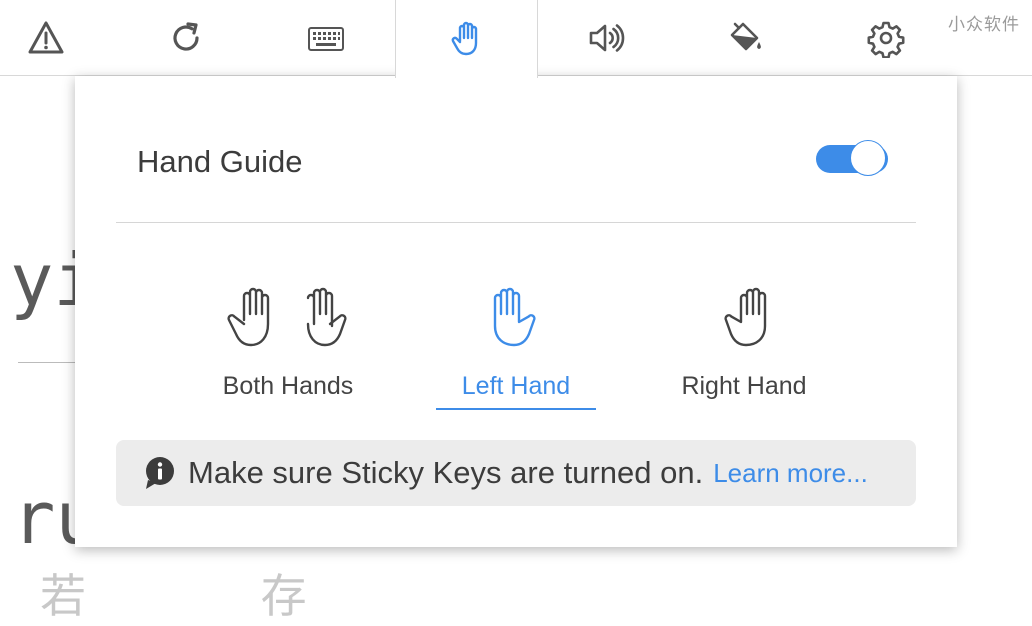  I want to click on refresh-icon, so click(186, 36).